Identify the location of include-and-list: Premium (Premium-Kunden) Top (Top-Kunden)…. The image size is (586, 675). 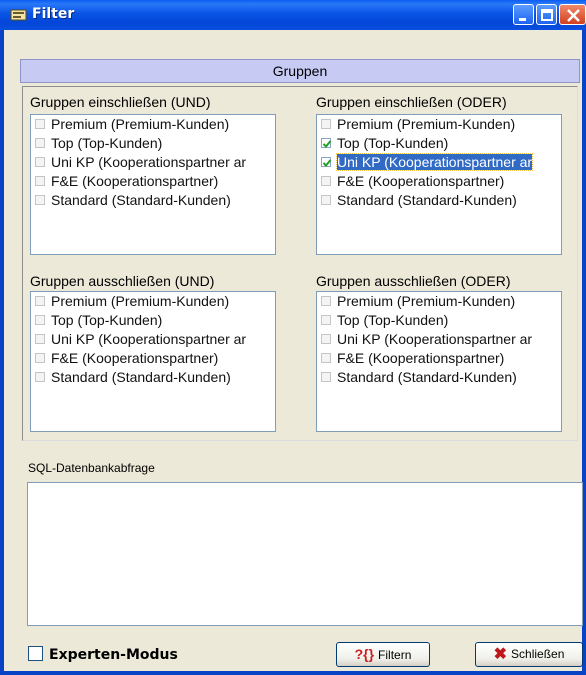
(153, 184).